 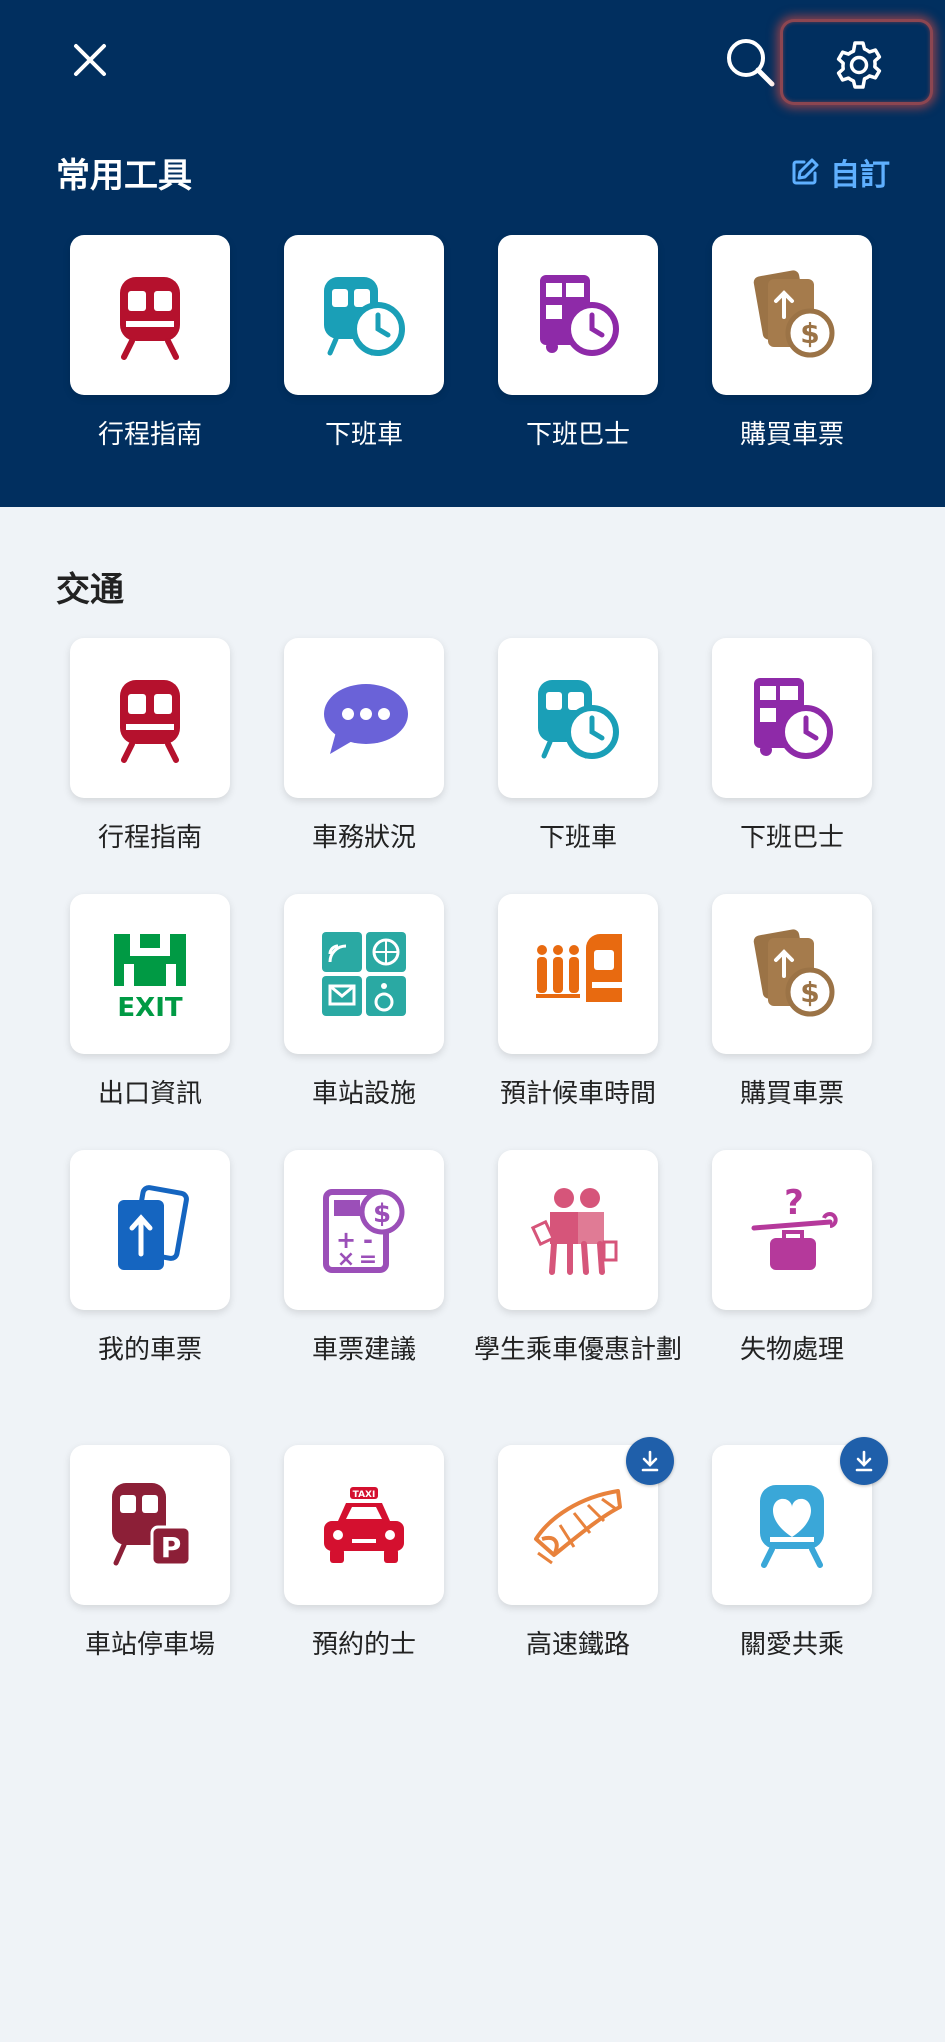 What do you see at coordinates (149, 435) in the screenshot?
I see `tool-label: 行程指南` at bounding box center [149, 435].